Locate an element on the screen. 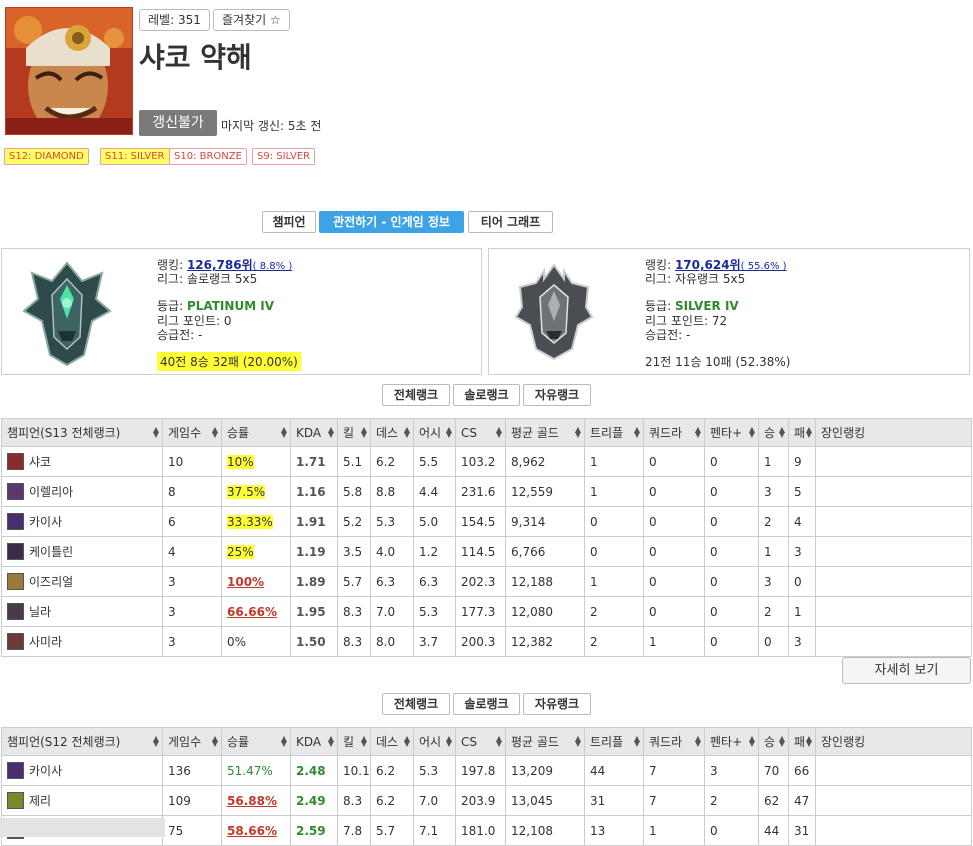 This screenshot has height=846, width=973. cell-wr: 51.47% is located at coordinates (256, 770).